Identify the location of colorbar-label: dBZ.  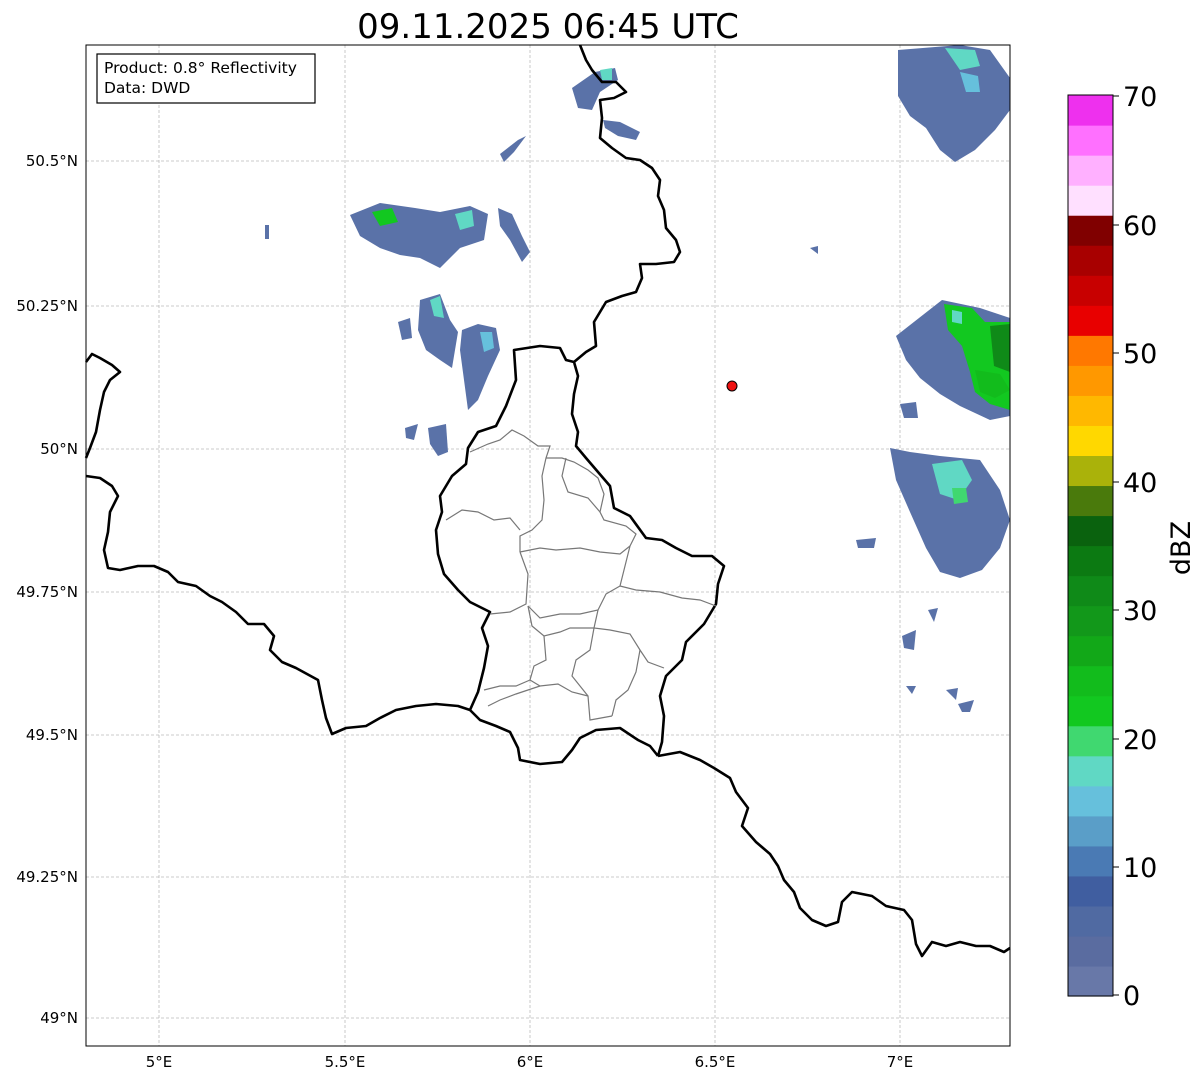
(1181, 548).